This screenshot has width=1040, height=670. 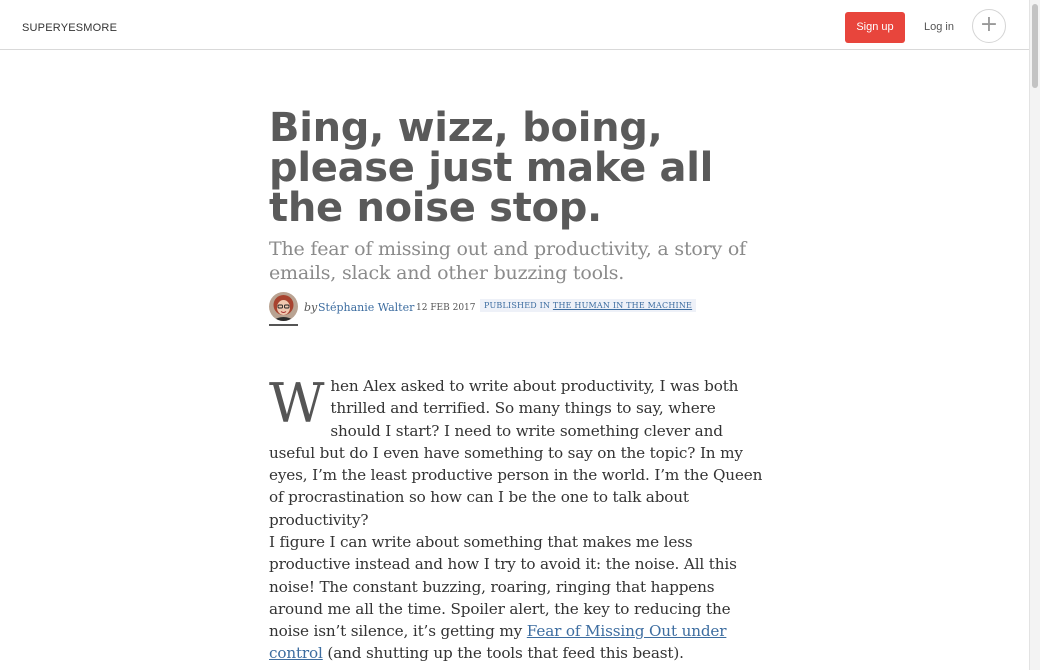 I want to click on publish-date: 12 FEB 2017, so click(x=446, y=308).